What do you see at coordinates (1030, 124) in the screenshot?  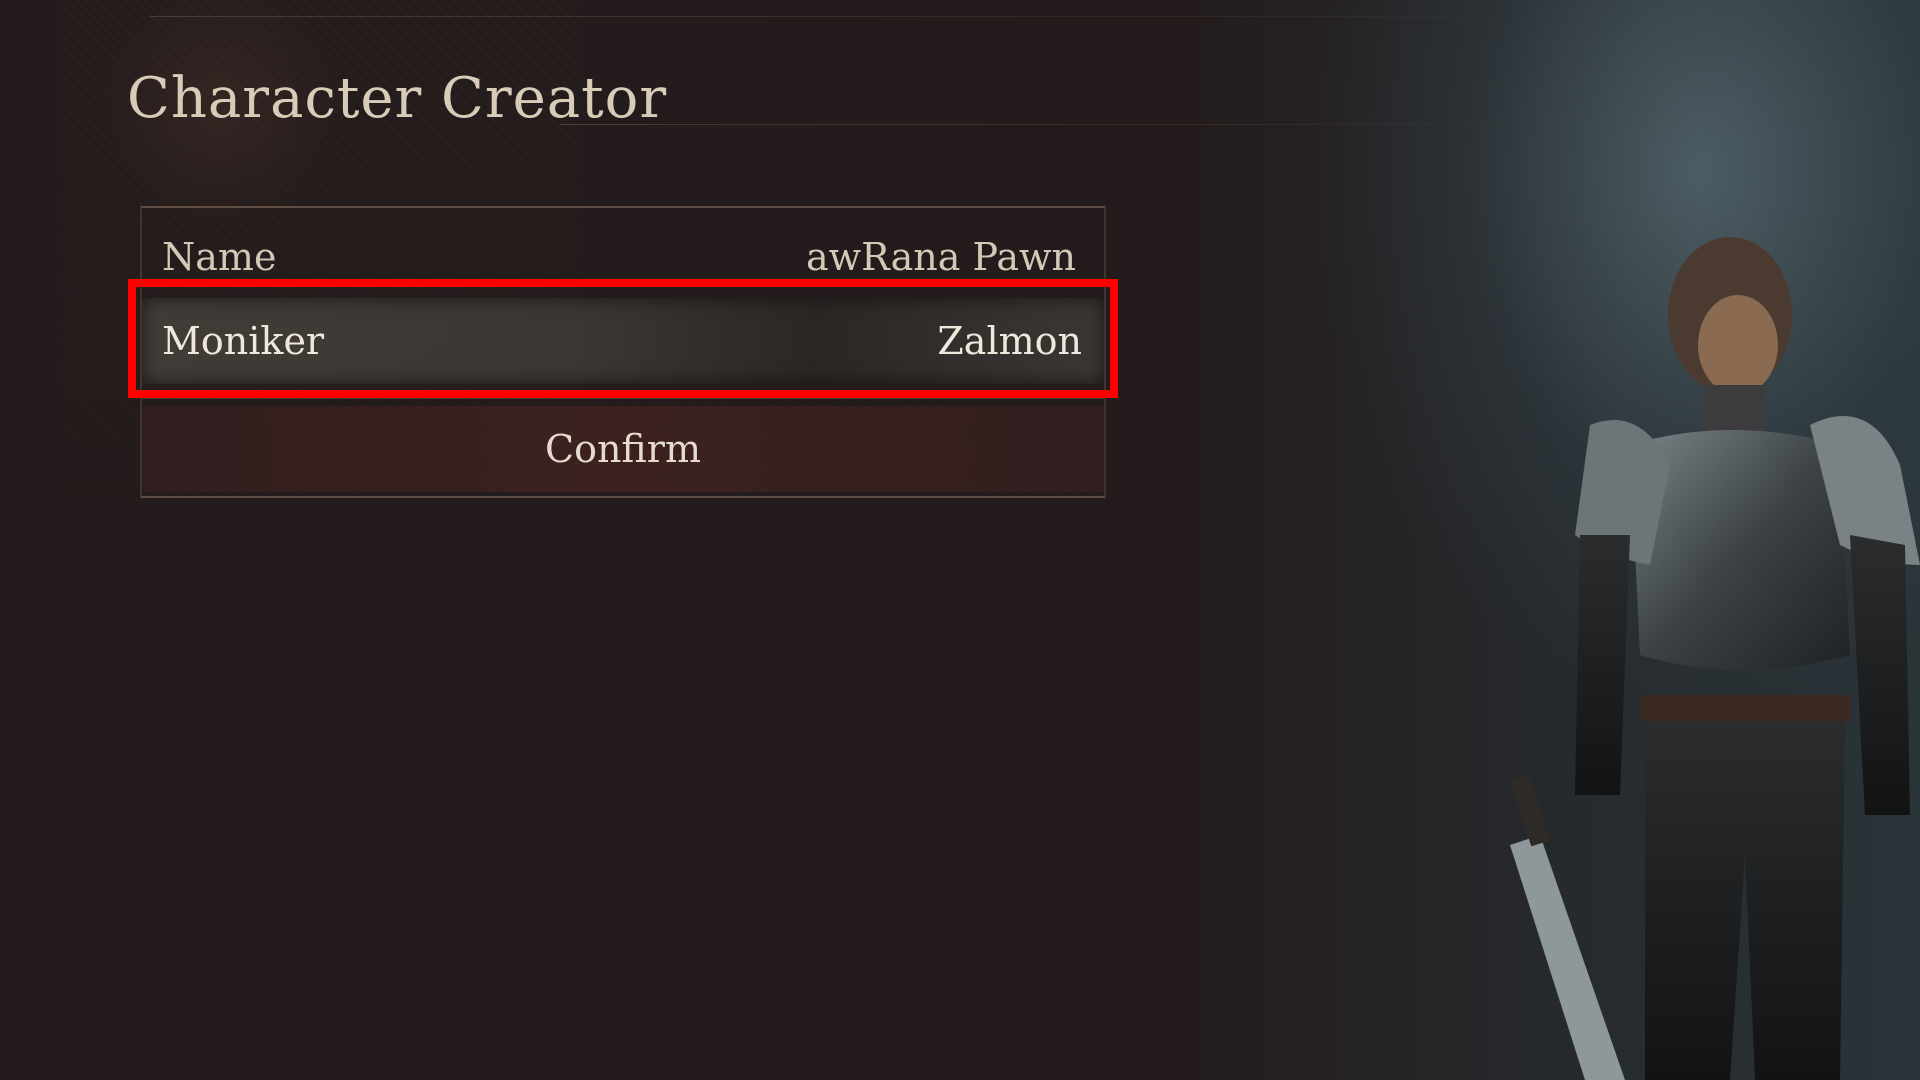 I see `title-divider` at bounding box center [1030, 124].